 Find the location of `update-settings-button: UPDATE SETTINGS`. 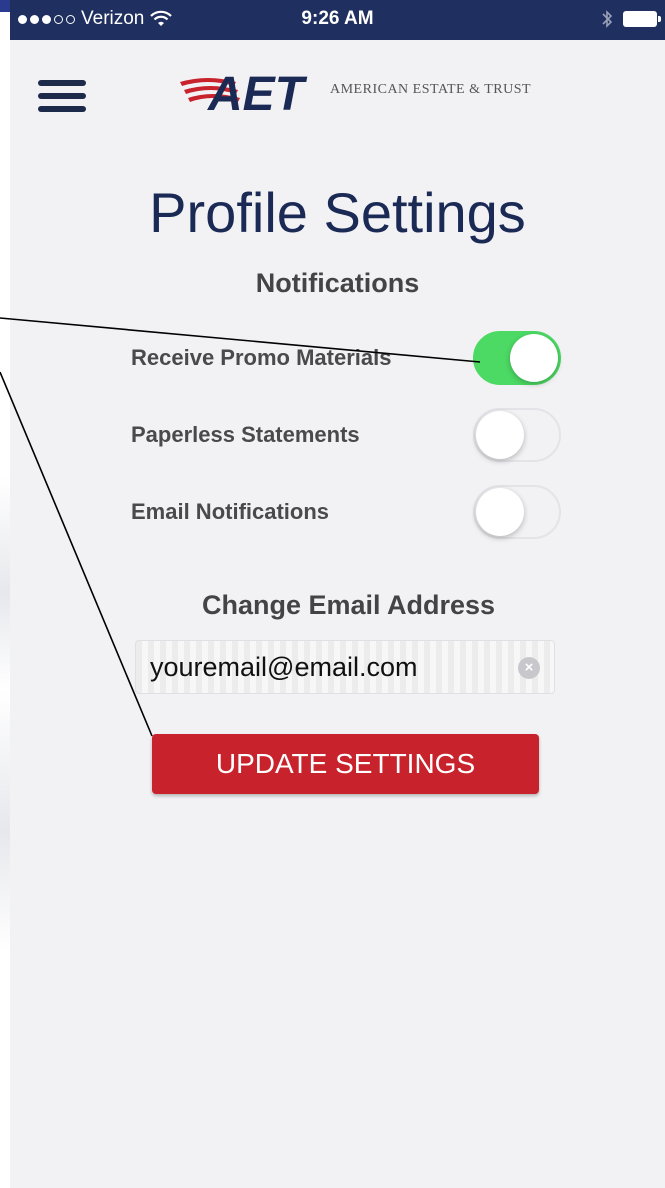

update-settings-button: UPDATE SETTINGS is located at coordinates (345, 764).